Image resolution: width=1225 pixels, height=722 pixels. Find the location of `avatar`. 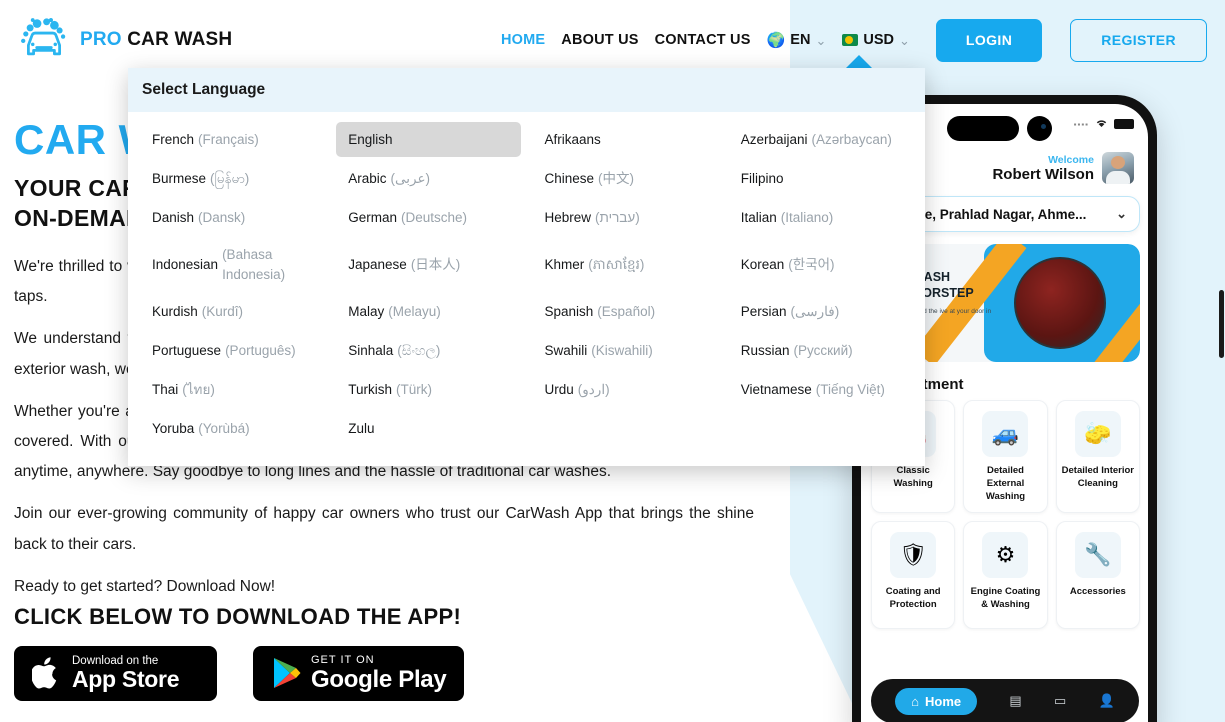

avatar is located at coordinates (1118, 168).